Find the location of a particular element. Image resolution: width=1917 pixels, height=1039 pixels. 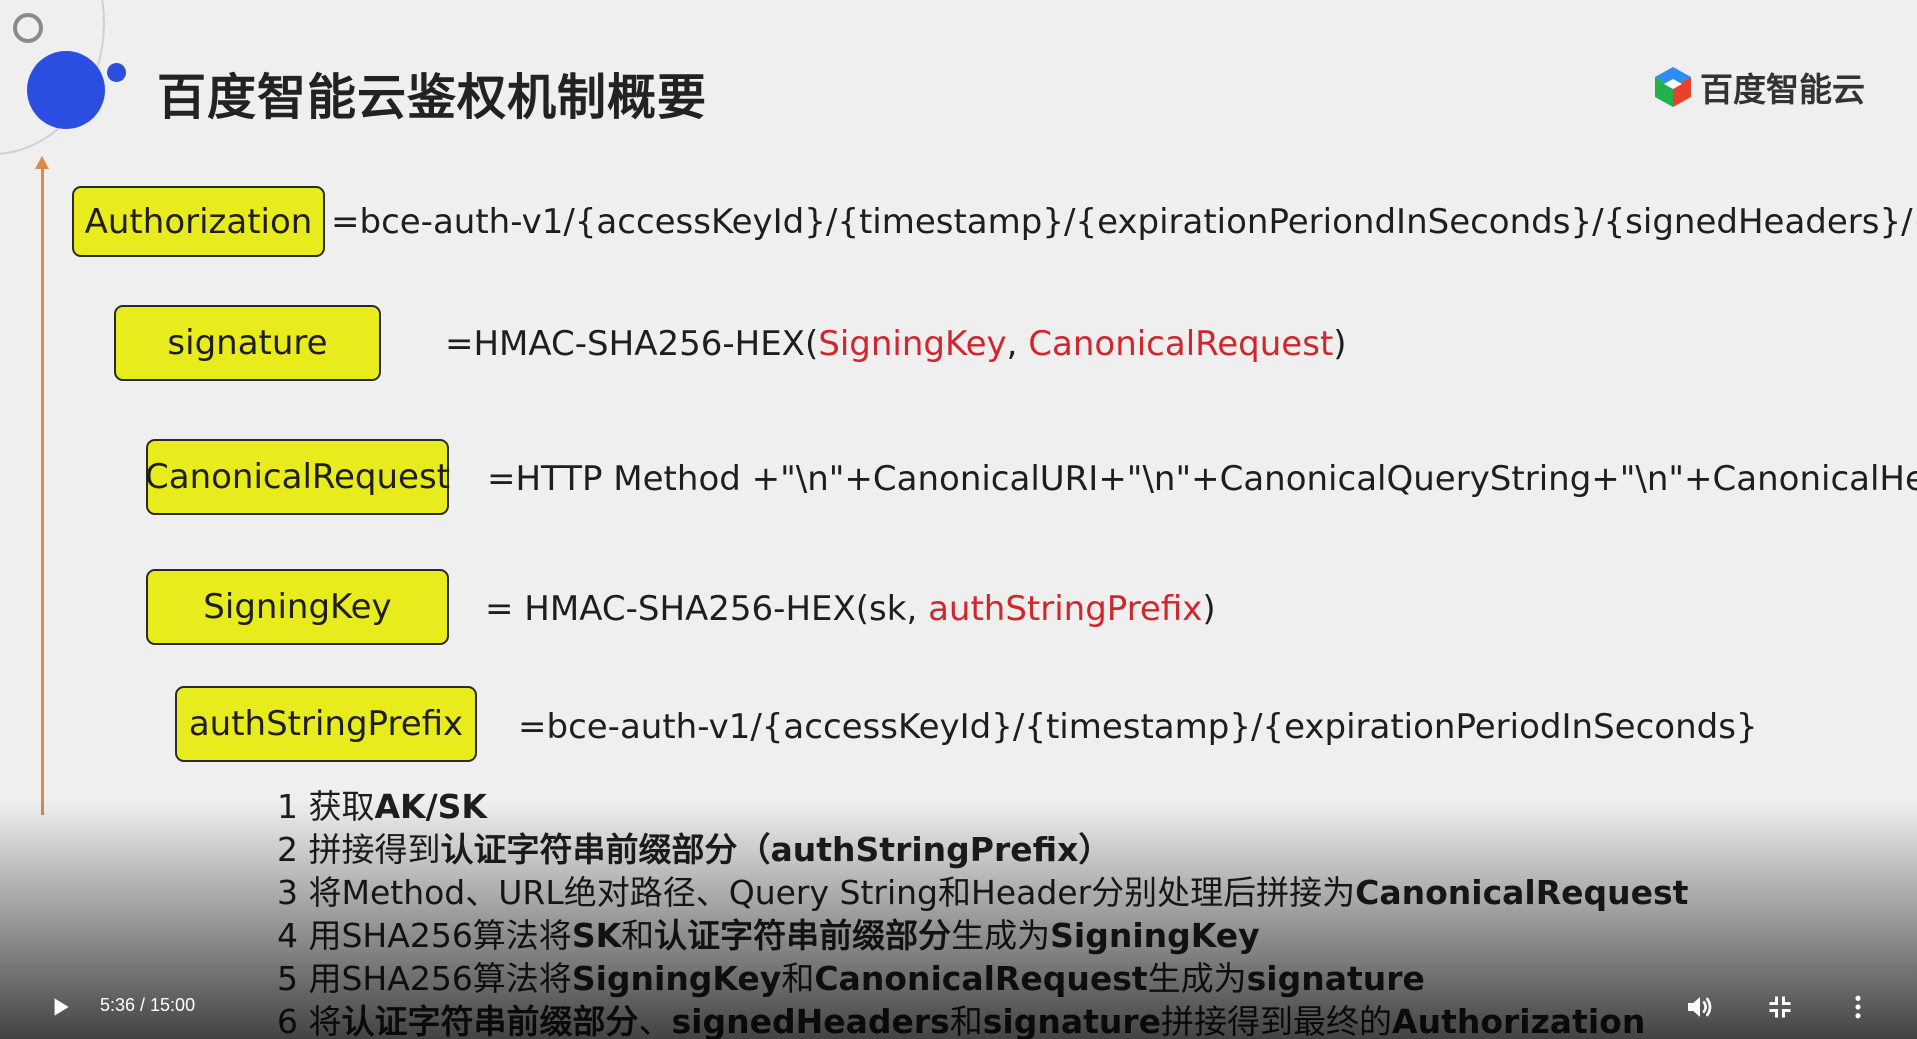

formula-signing-key: = HMAC-SHA256-HEX(sk, authStringPrefix) is located at coordinates (850, 609).